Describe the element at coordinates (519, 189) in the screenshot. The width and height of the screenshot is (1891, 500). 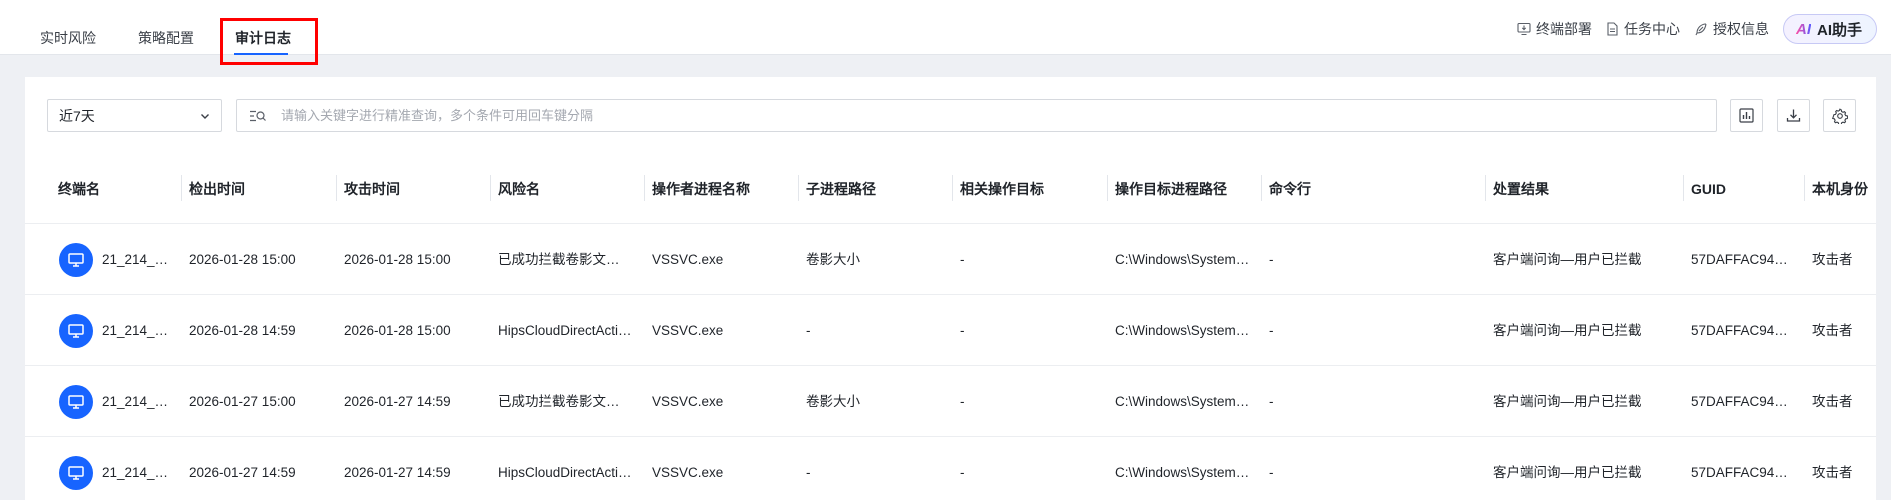
I see `column-header-label: 风险名` at that location.